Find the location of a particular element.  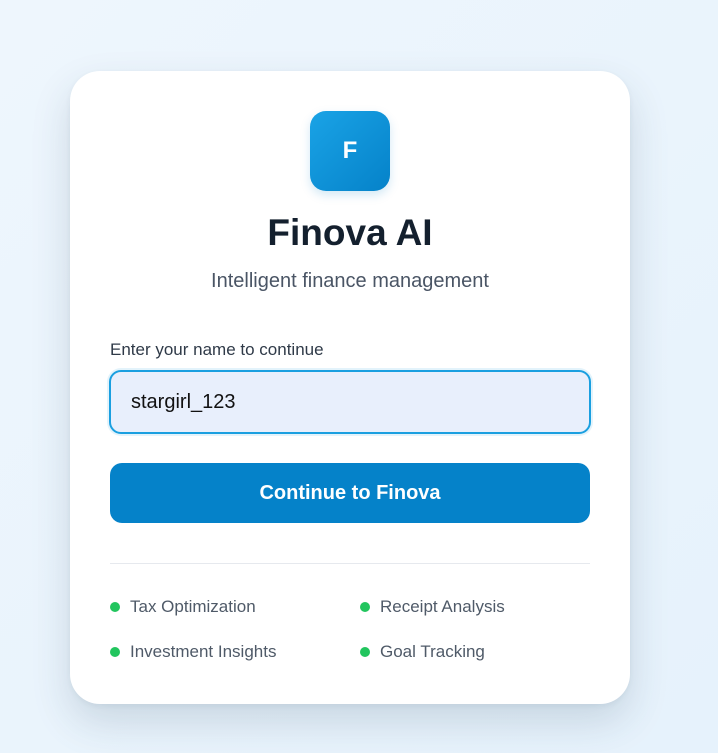

feature-item-tax-optimization: Tax Optimization is located at coordinates (183, 607).